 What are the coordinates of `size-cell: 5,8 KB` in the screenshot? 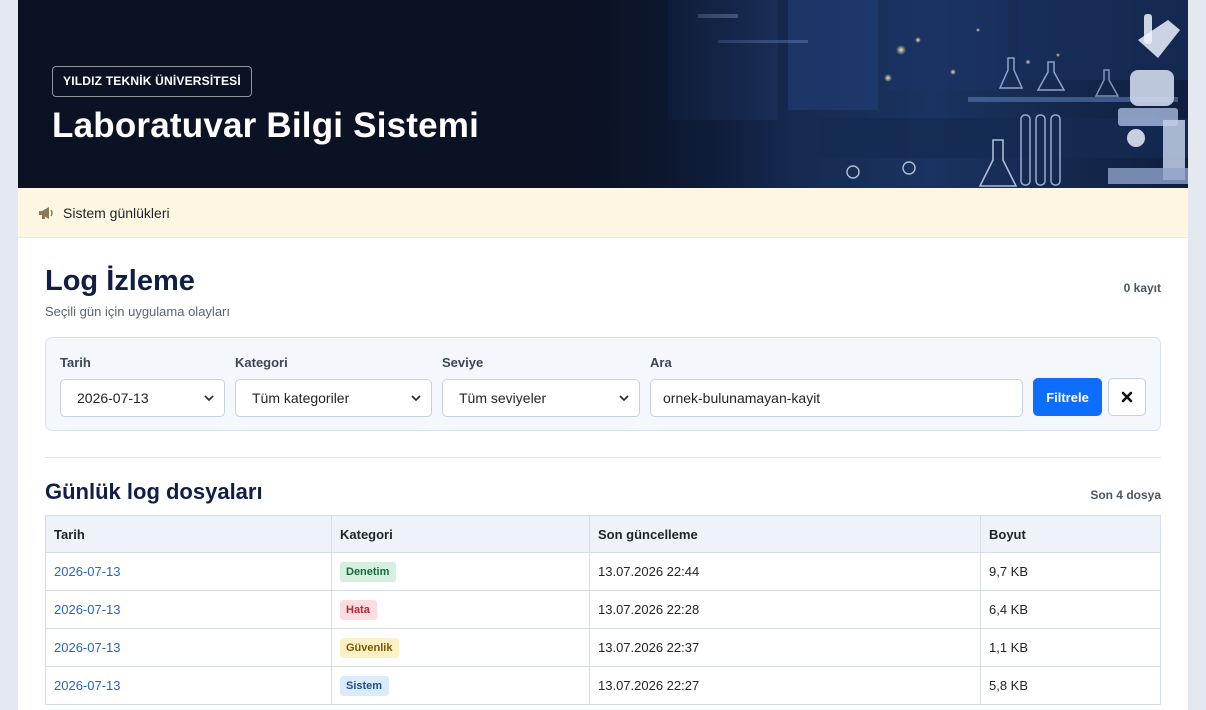 It's located at (1070, 685).